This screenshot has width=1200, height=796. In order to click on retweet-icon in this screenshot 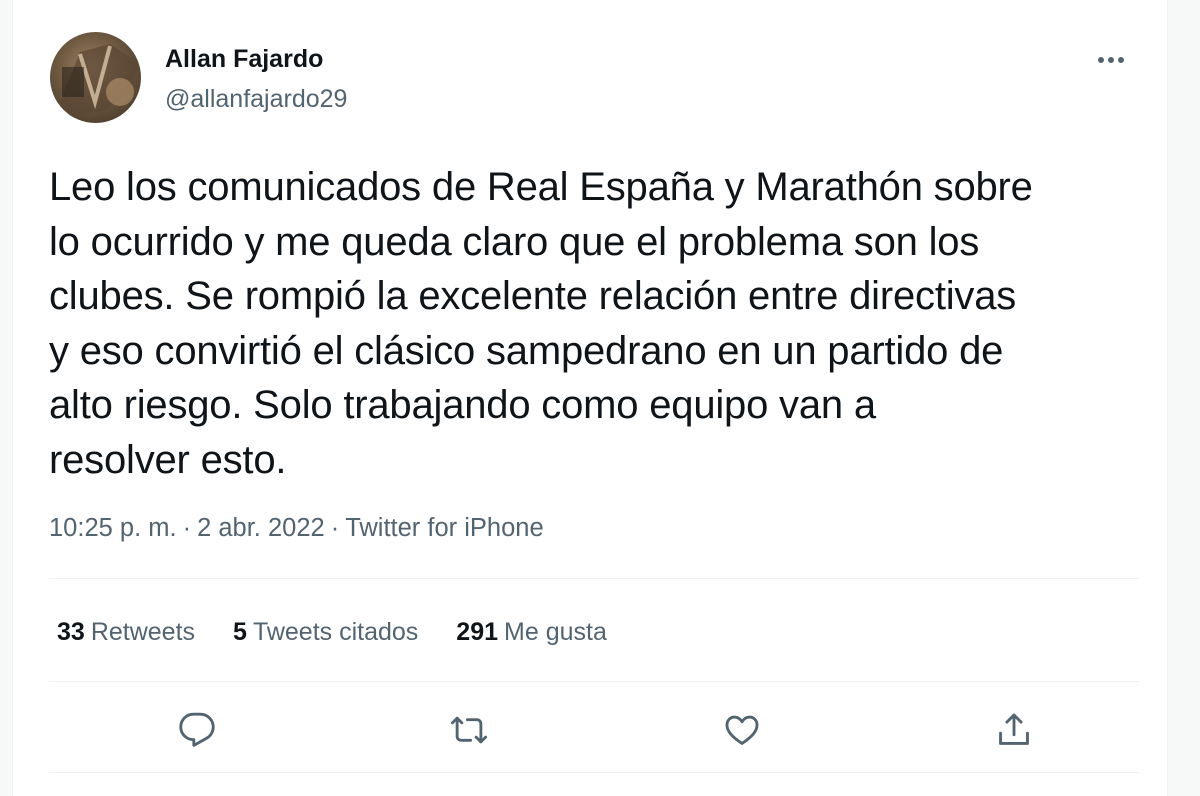, I will do `click(469, 730)`.